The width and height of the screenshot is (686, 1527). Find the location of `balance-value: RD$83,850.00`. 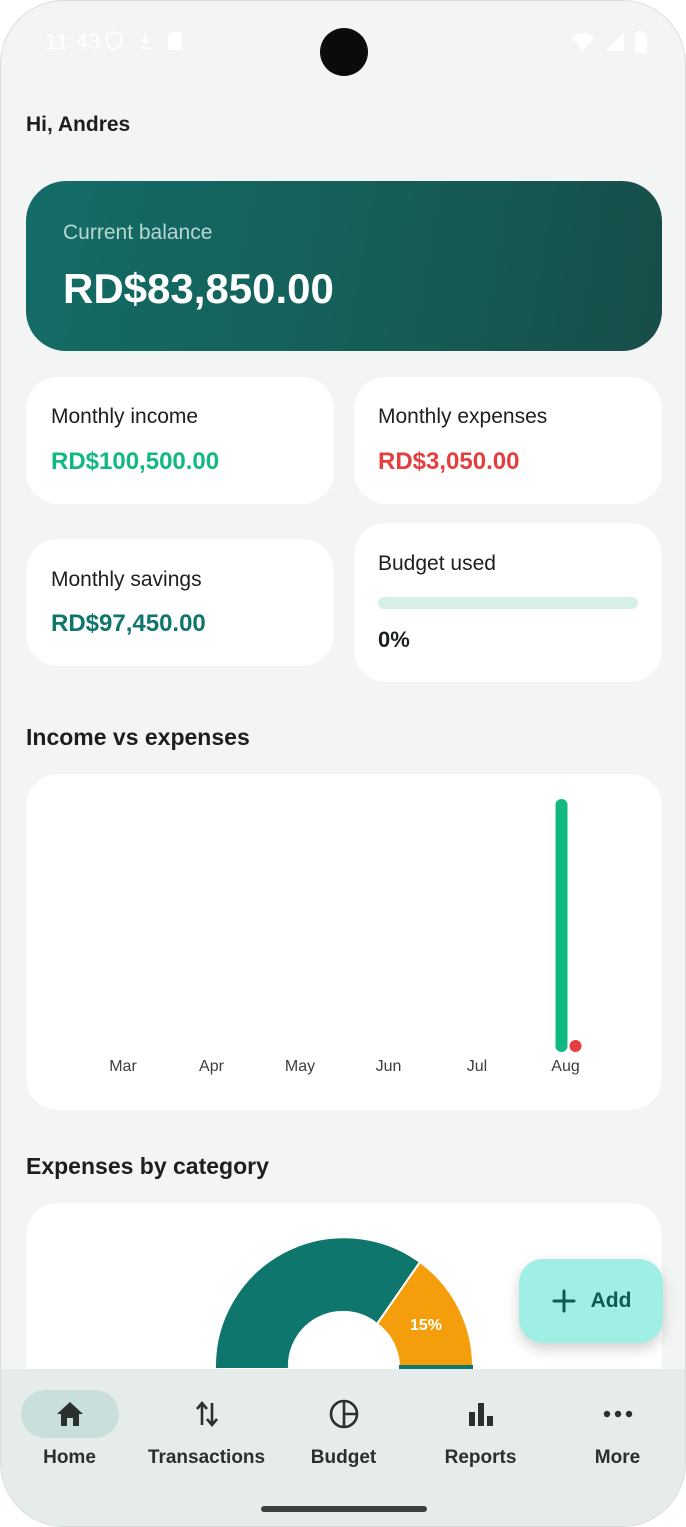

balance-value: RD$83,850.00 is located at coordinates (198, 288).